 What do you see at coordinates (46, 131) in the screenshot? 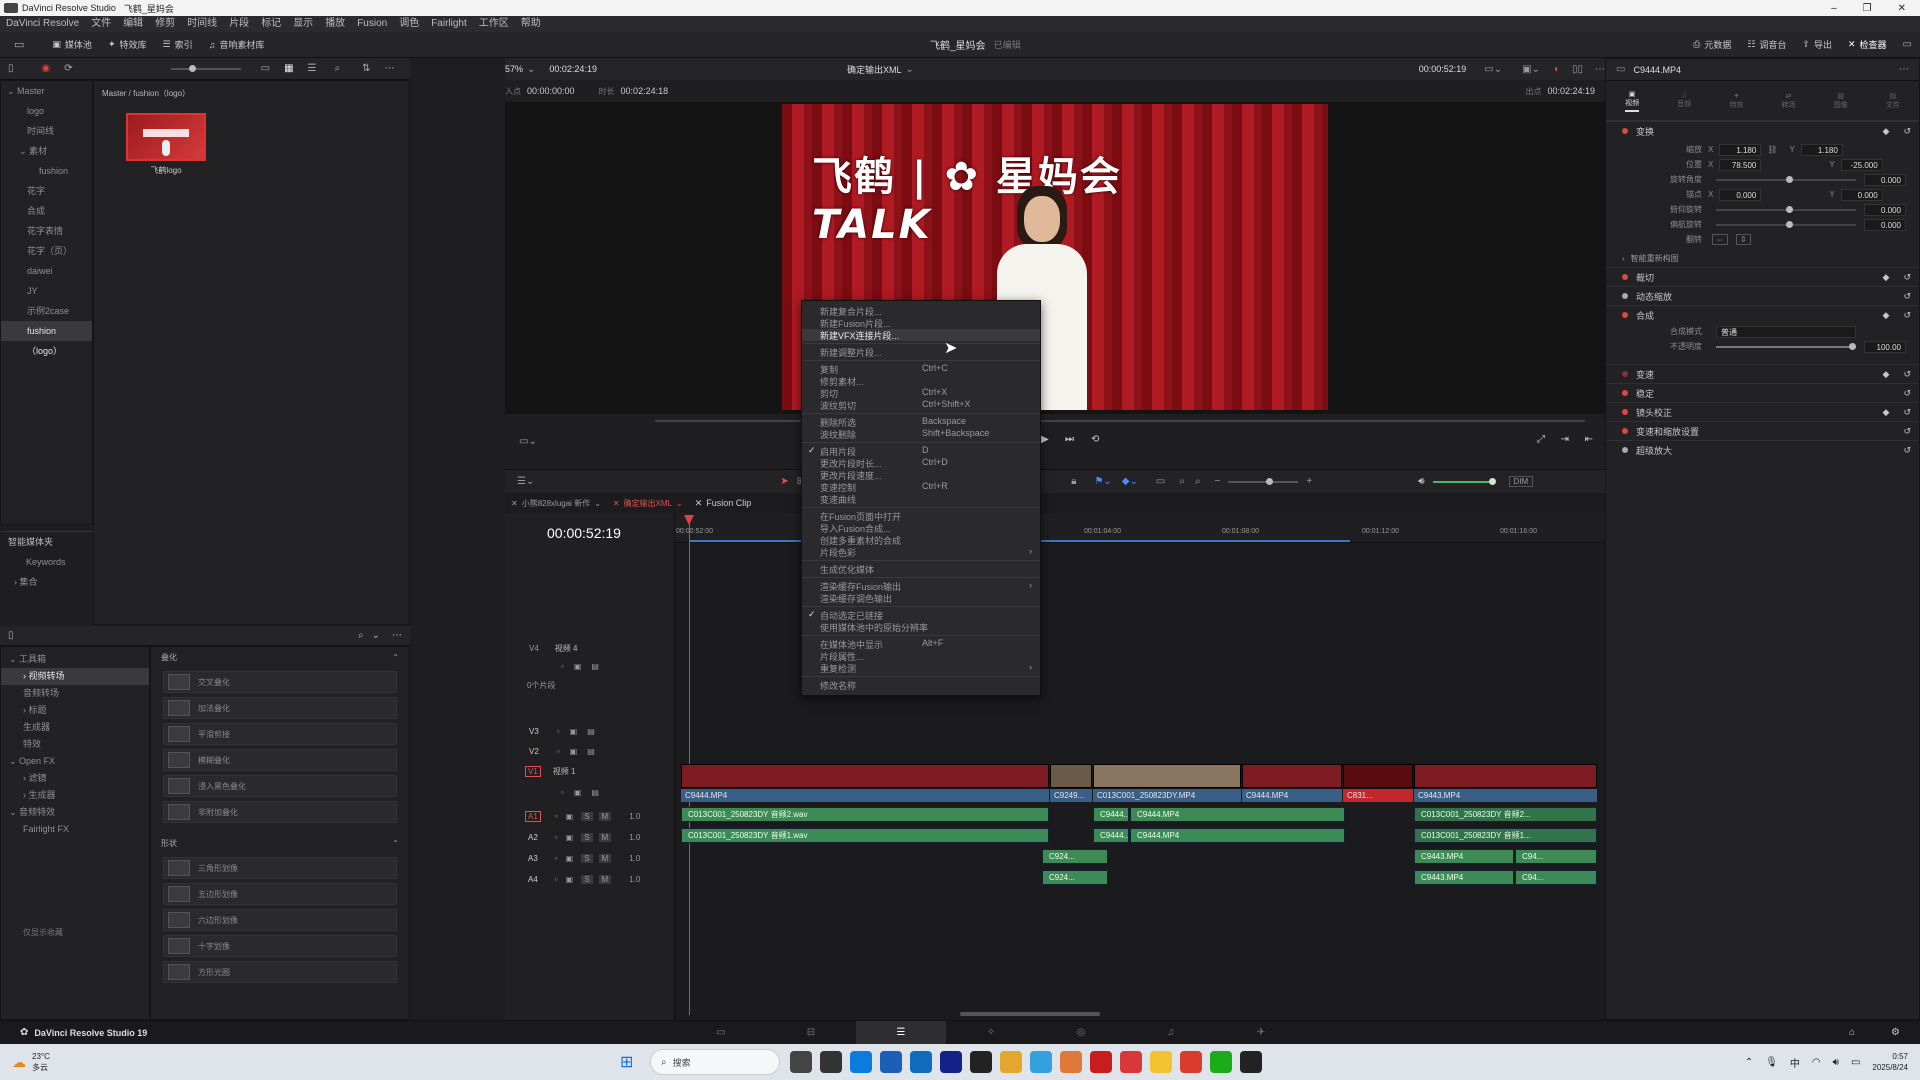
I see `bin-item: 时间线` at bounding box center [46, 131].